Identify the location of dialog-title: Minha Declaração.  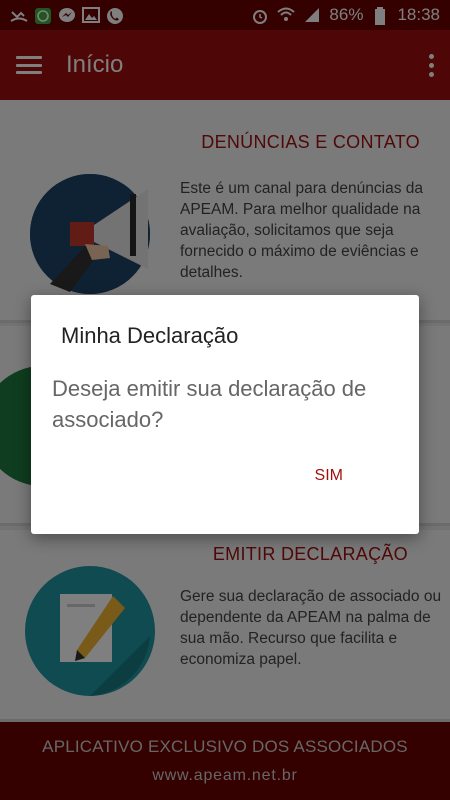
(150, 335).